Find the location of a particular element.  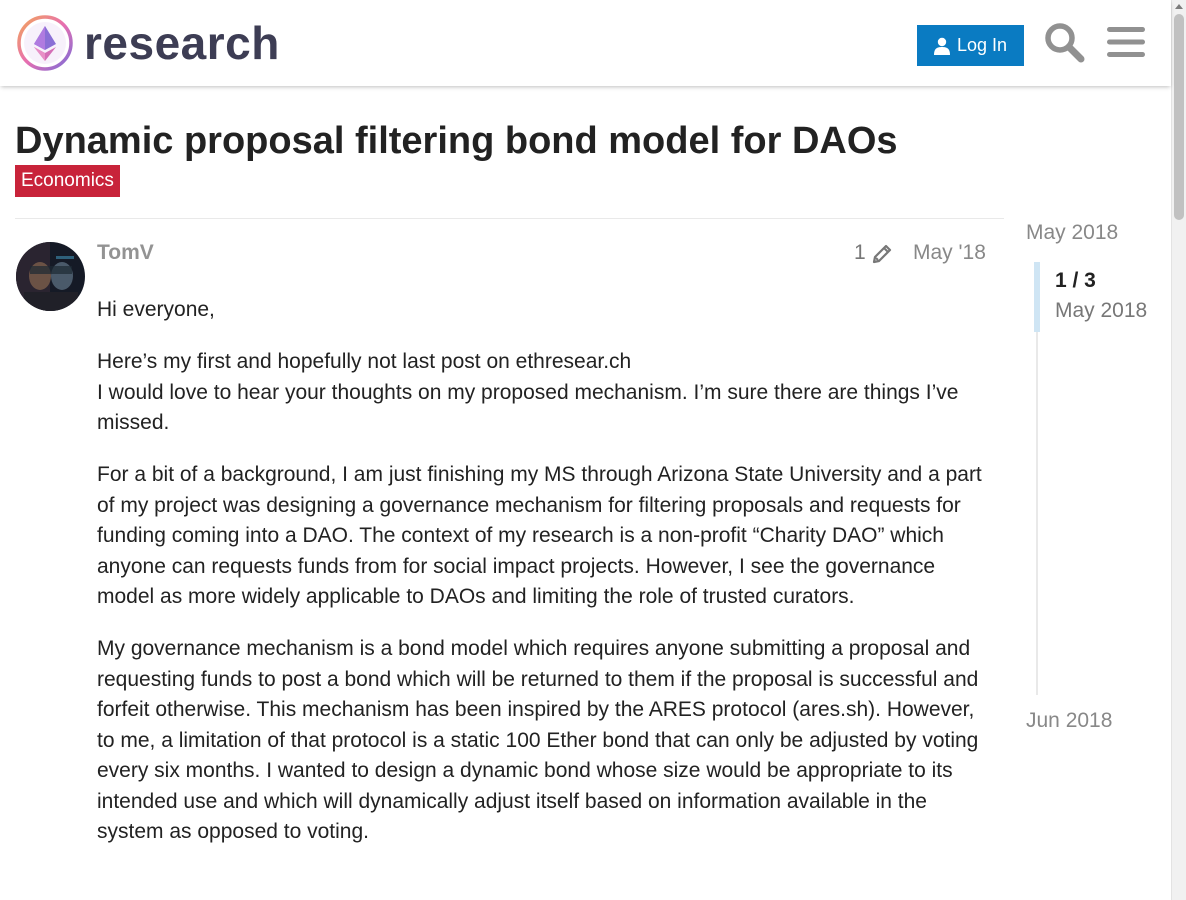

timeline-position: 1 / 3 is located at coordinates (1075, 280).